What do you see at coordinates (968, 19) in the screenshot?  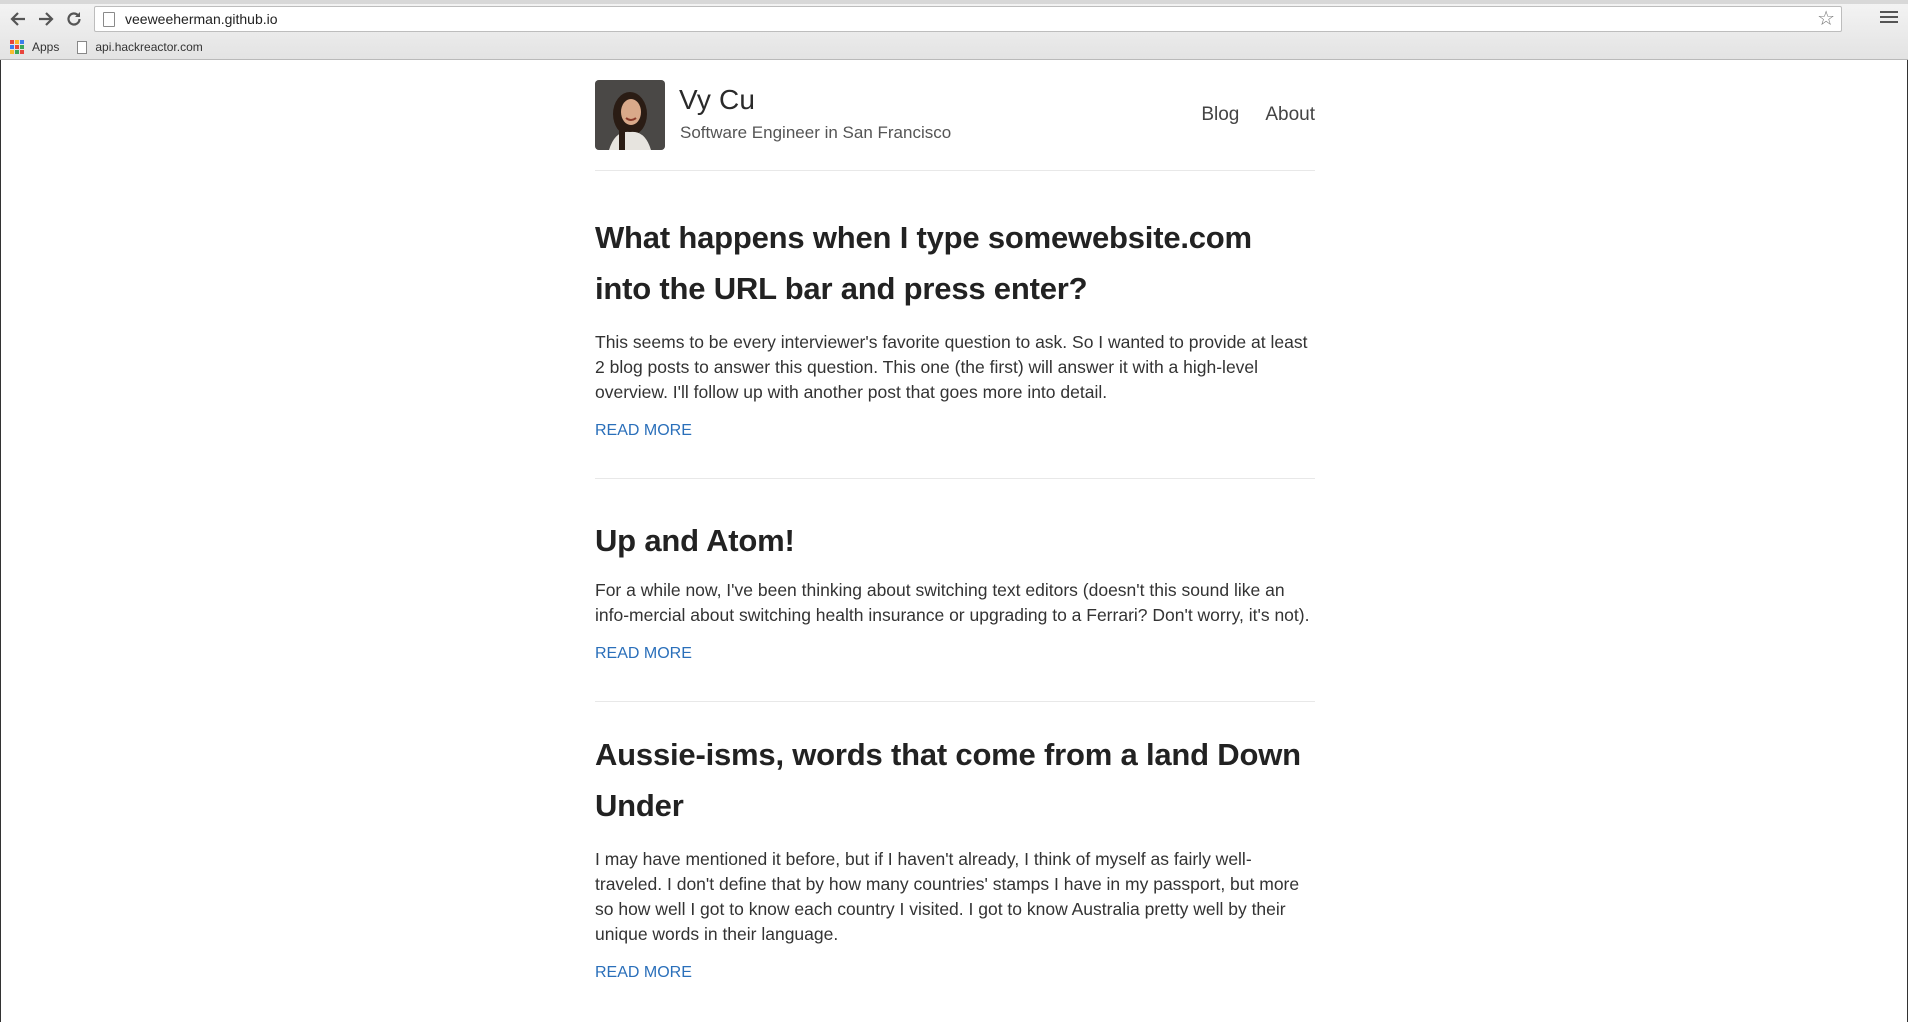 I see `address-bar: veeweeherman.github.io ☆` at bounding box center [968, 19].